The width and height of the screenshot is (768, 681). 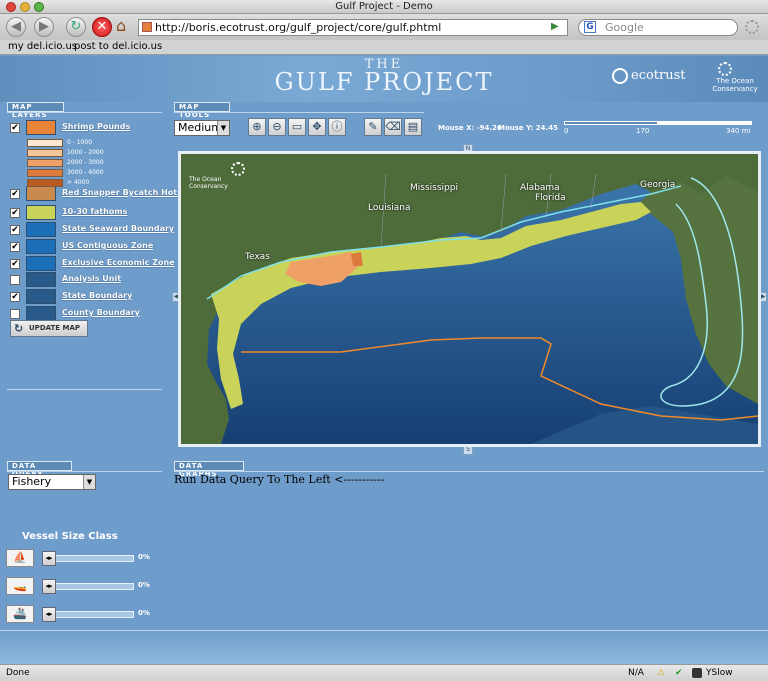 I want to click on fishery-select: Fishery ▼, so click(x=52, y=482).